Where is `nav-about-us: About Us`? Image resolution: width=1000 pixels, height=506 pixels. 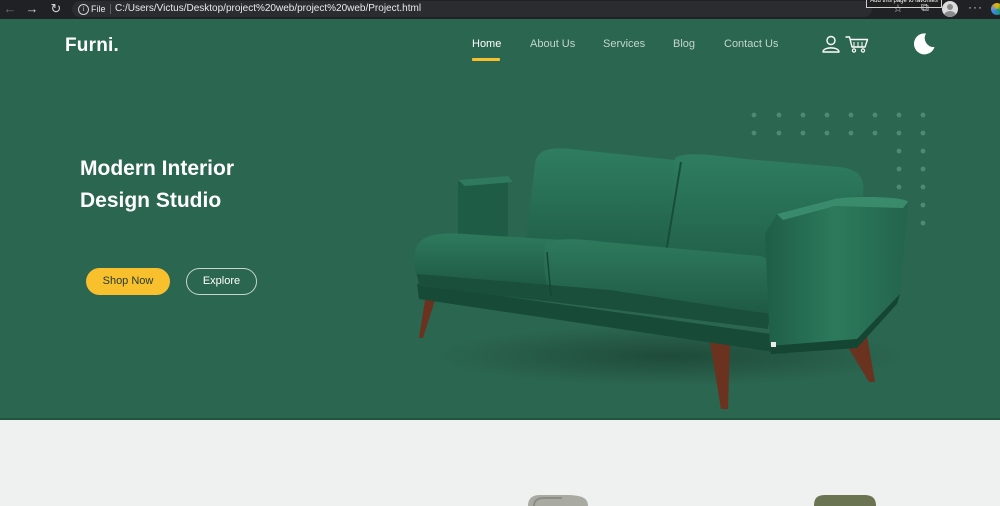
nav-about-us: About Us is located at coordinates (552, 44).